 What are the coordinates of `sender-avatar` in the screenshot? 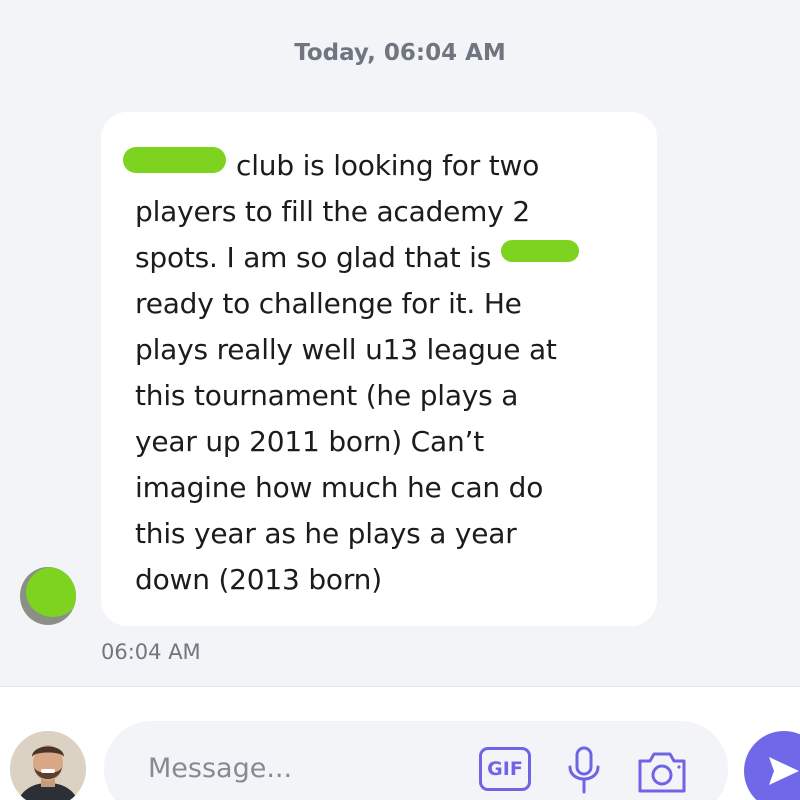 It's located at (48, 596).